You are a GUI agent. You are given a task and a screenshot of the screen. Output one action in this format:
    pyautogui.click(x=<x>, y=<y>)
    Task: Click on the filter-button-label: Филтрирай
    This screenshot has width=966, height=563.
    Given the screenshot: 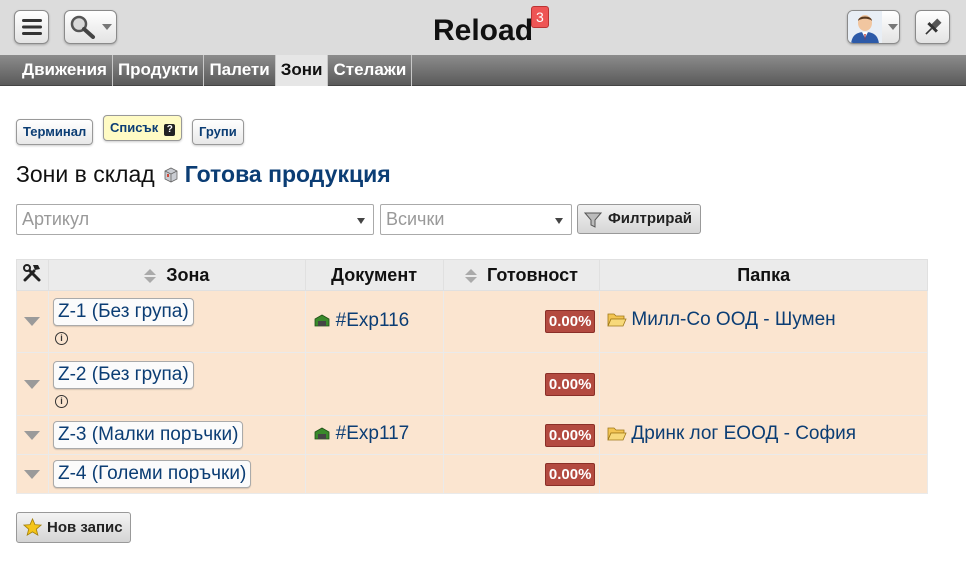 What is the action you would take?
    pyautogui.click(x=650, y=218)
    